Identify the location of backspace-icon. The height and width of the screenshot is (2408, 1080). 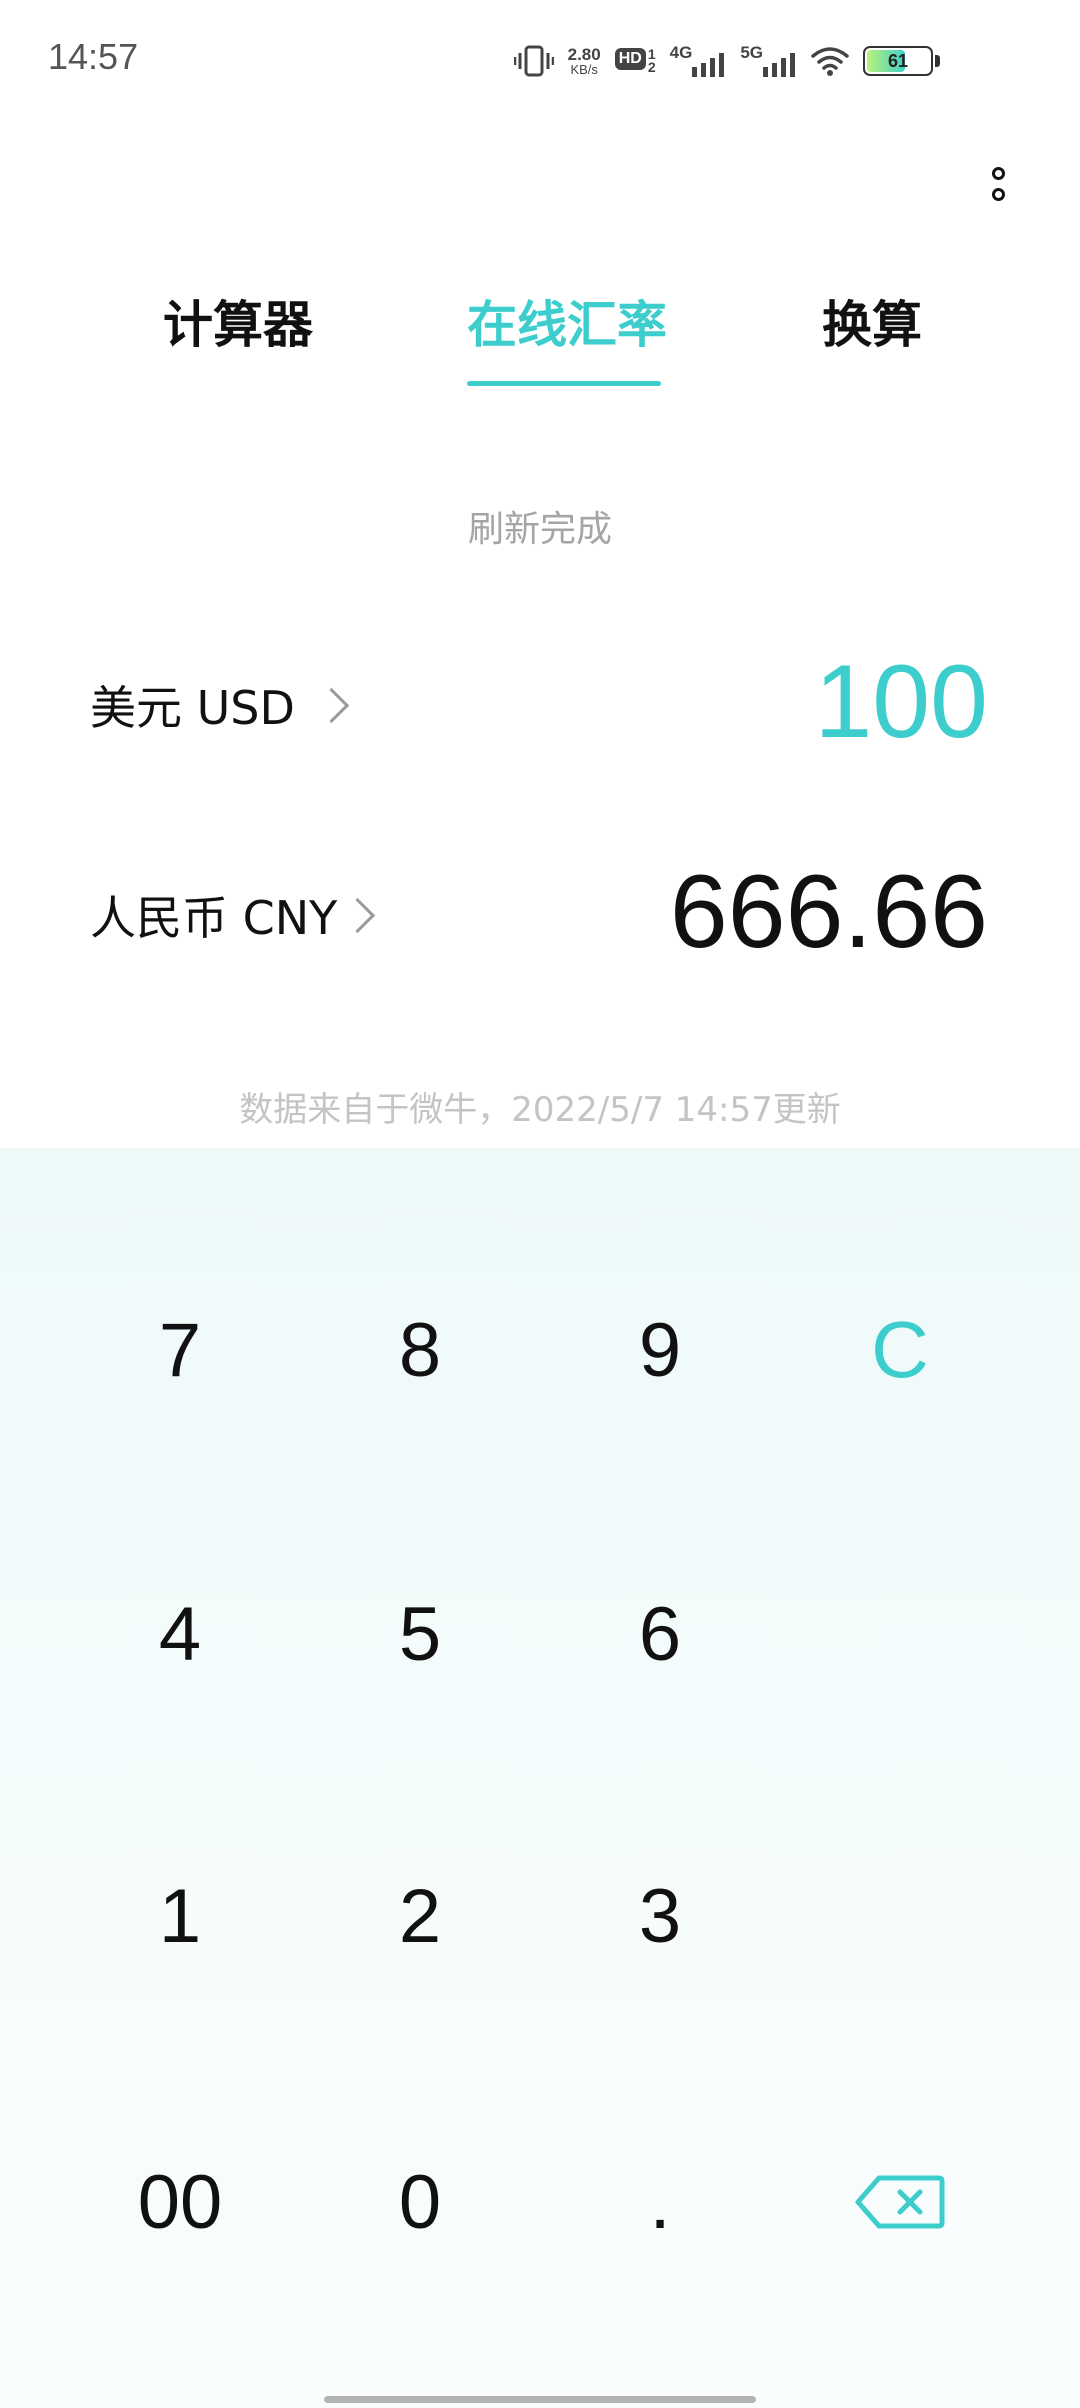
(900, 2202).